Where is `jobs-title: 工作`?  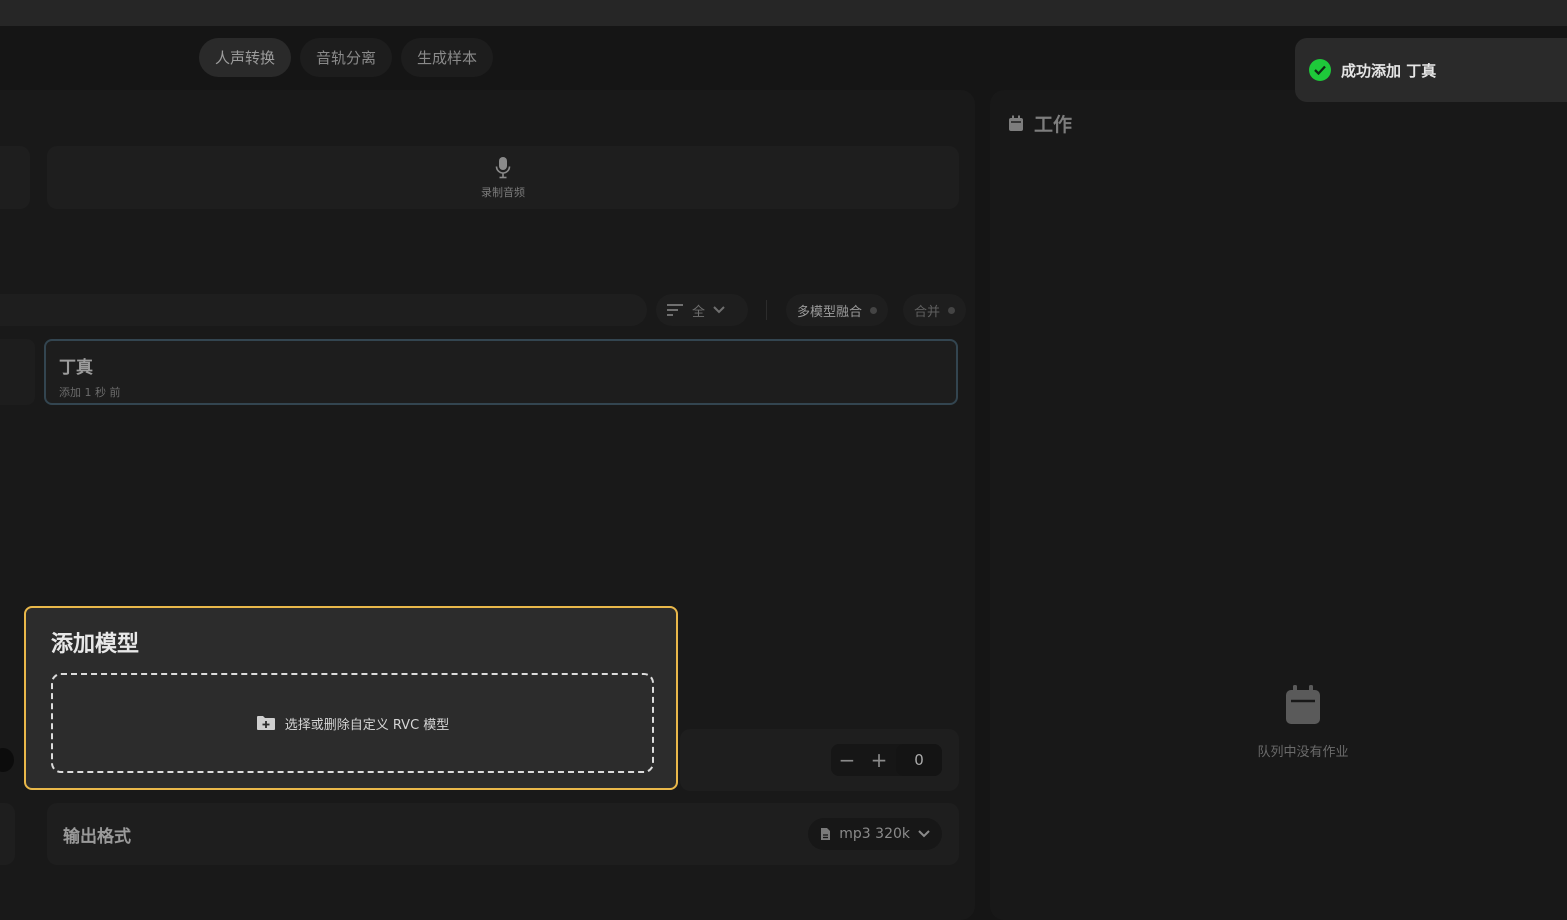 jobs-title: 工作 is located at coordinates (1053, 125).